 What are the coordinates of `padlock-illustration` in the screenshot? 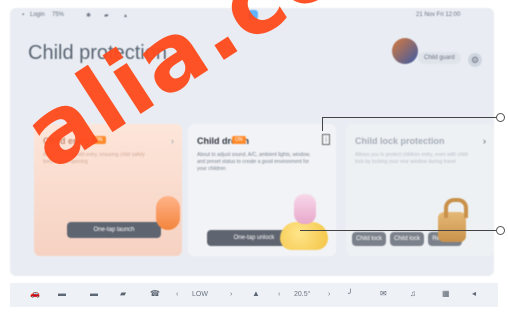 It's located at (453, 220).